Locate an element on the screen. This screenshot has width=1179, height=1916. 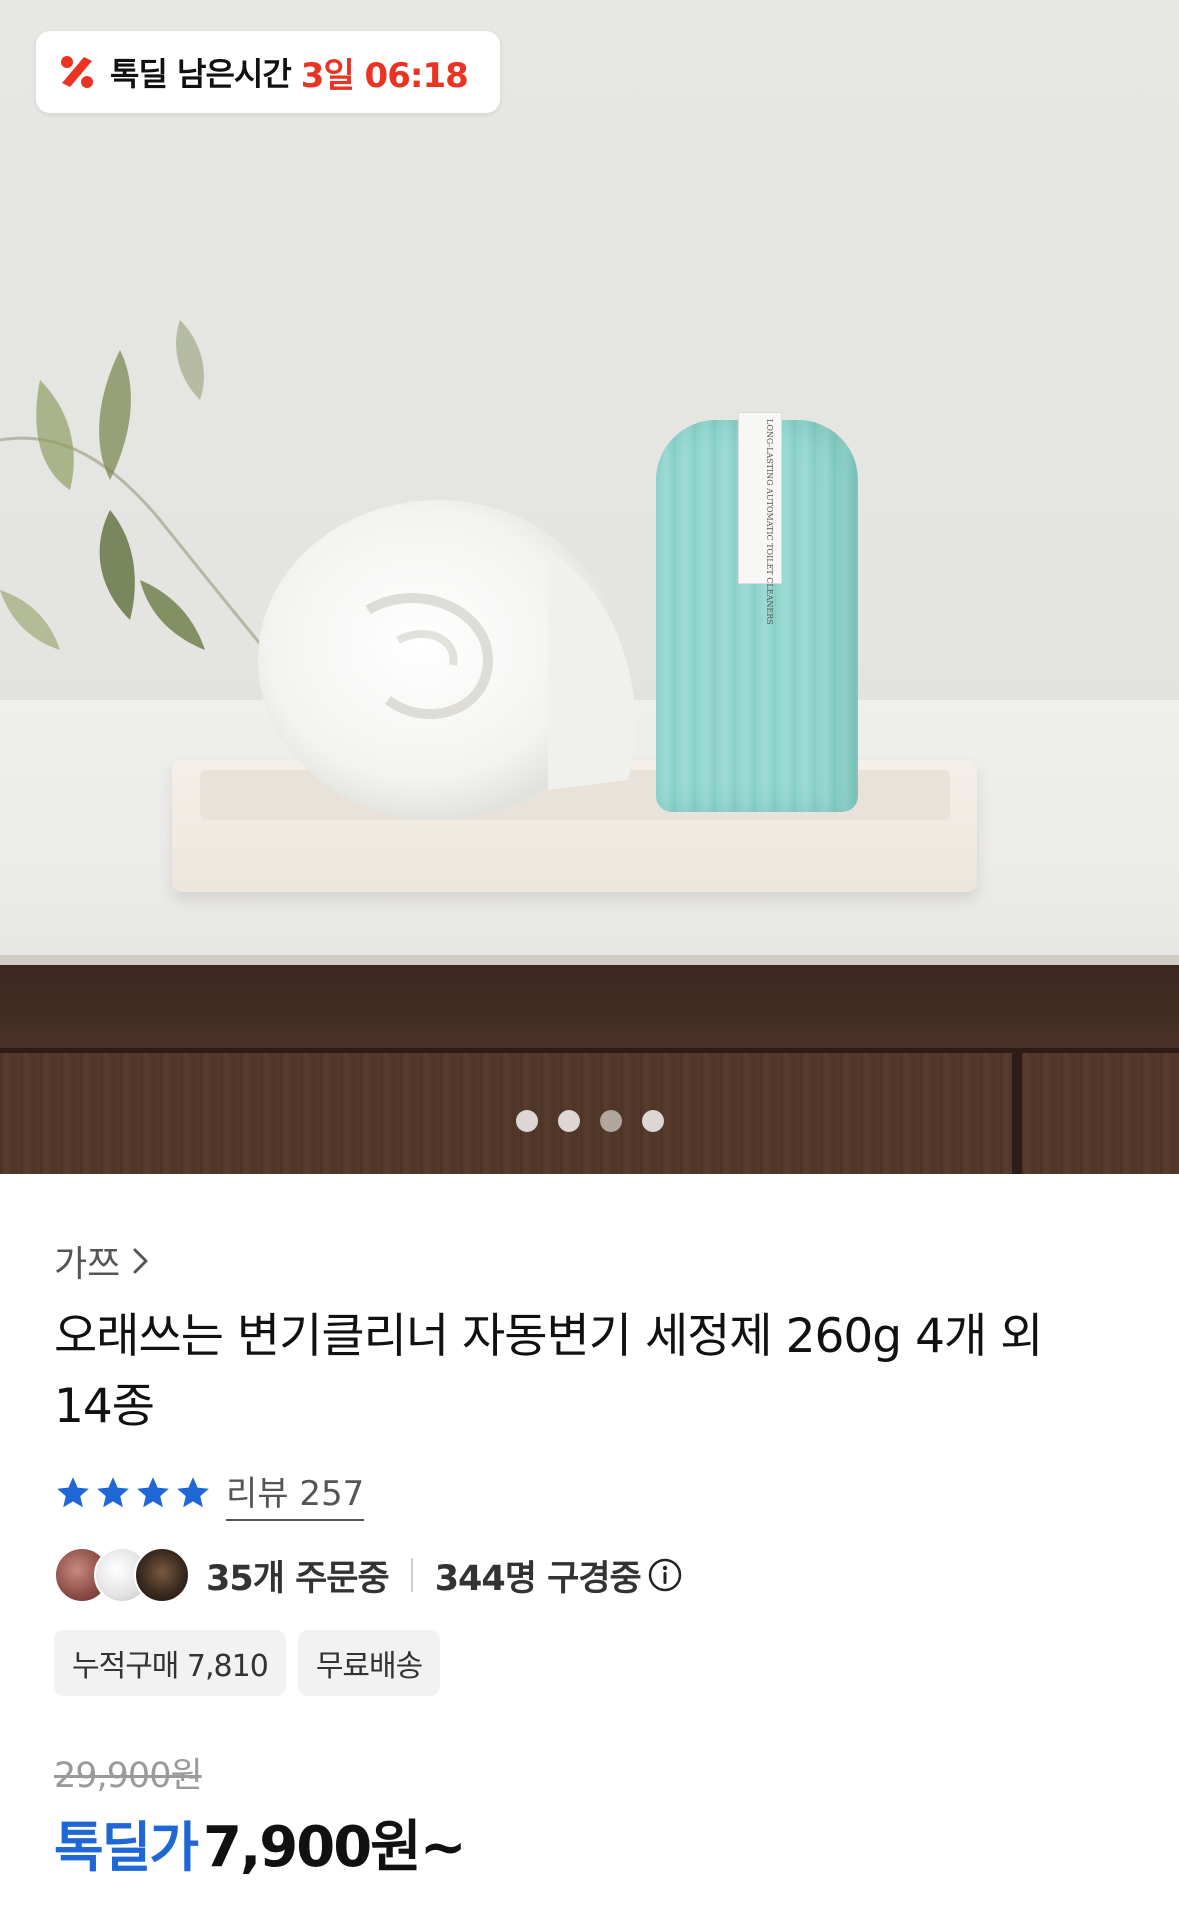
deal-price-row: 톡딜가 7,900원~ is located at coordinates (260, 1842).